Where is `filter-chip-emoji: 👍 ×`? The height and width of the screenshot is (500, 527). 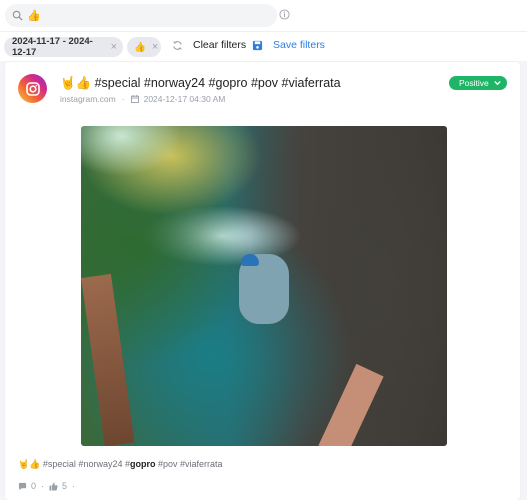 filter-chip-emoji: 👍 × is located at coordinates (144, 47).